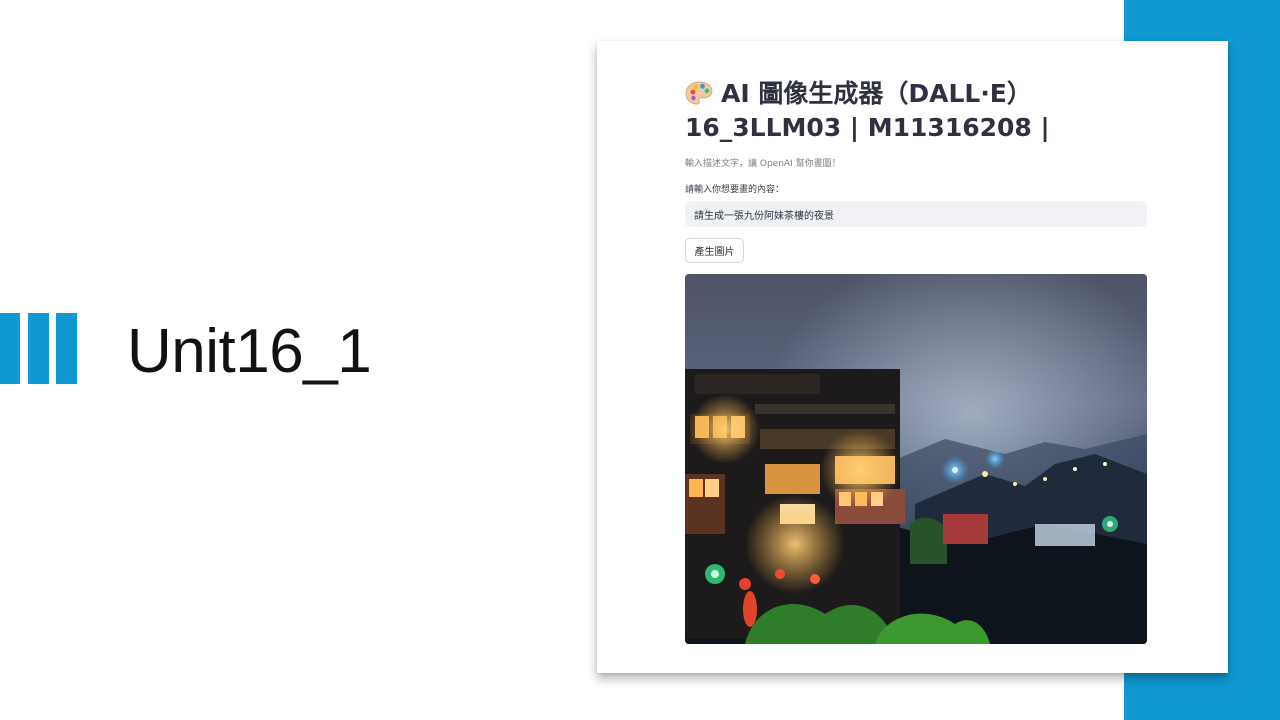  Describe the element at coordinates (916, 214) in the screenshot. I see `prompt-input` at that location.